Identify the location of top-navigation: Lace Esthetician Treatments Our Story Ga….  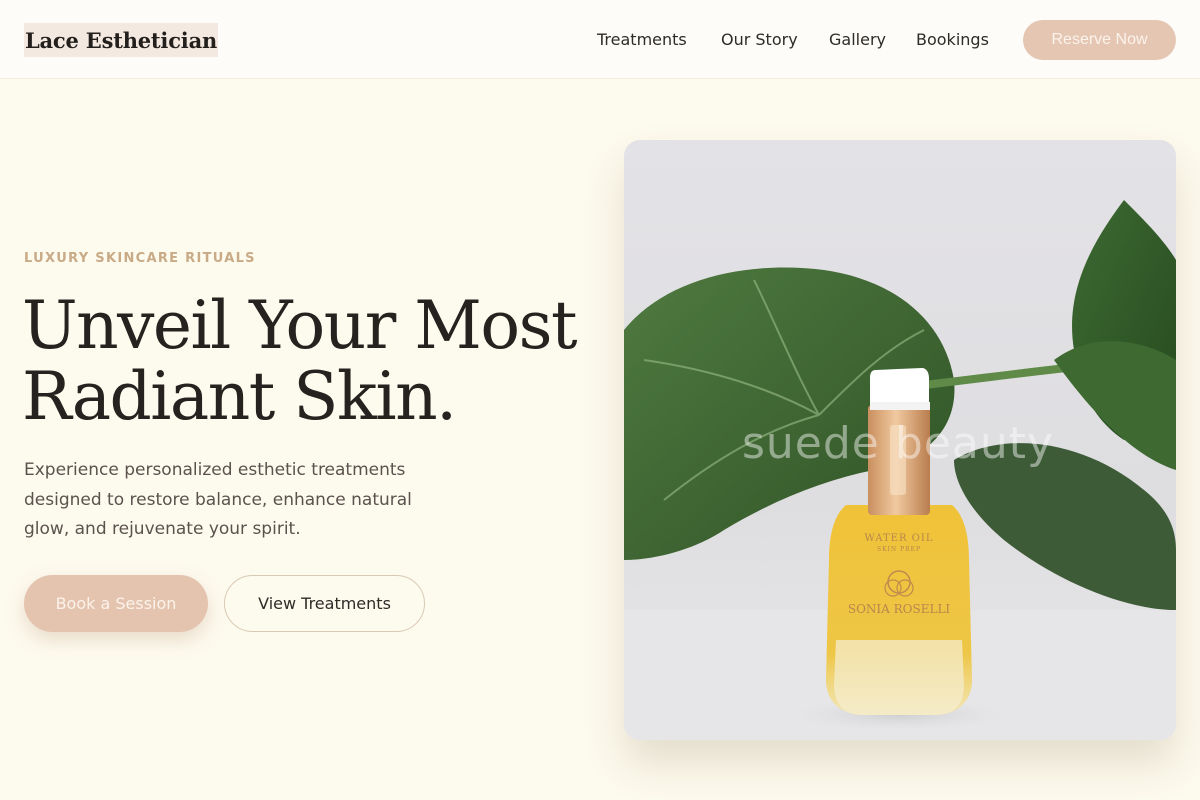
(600, 39).